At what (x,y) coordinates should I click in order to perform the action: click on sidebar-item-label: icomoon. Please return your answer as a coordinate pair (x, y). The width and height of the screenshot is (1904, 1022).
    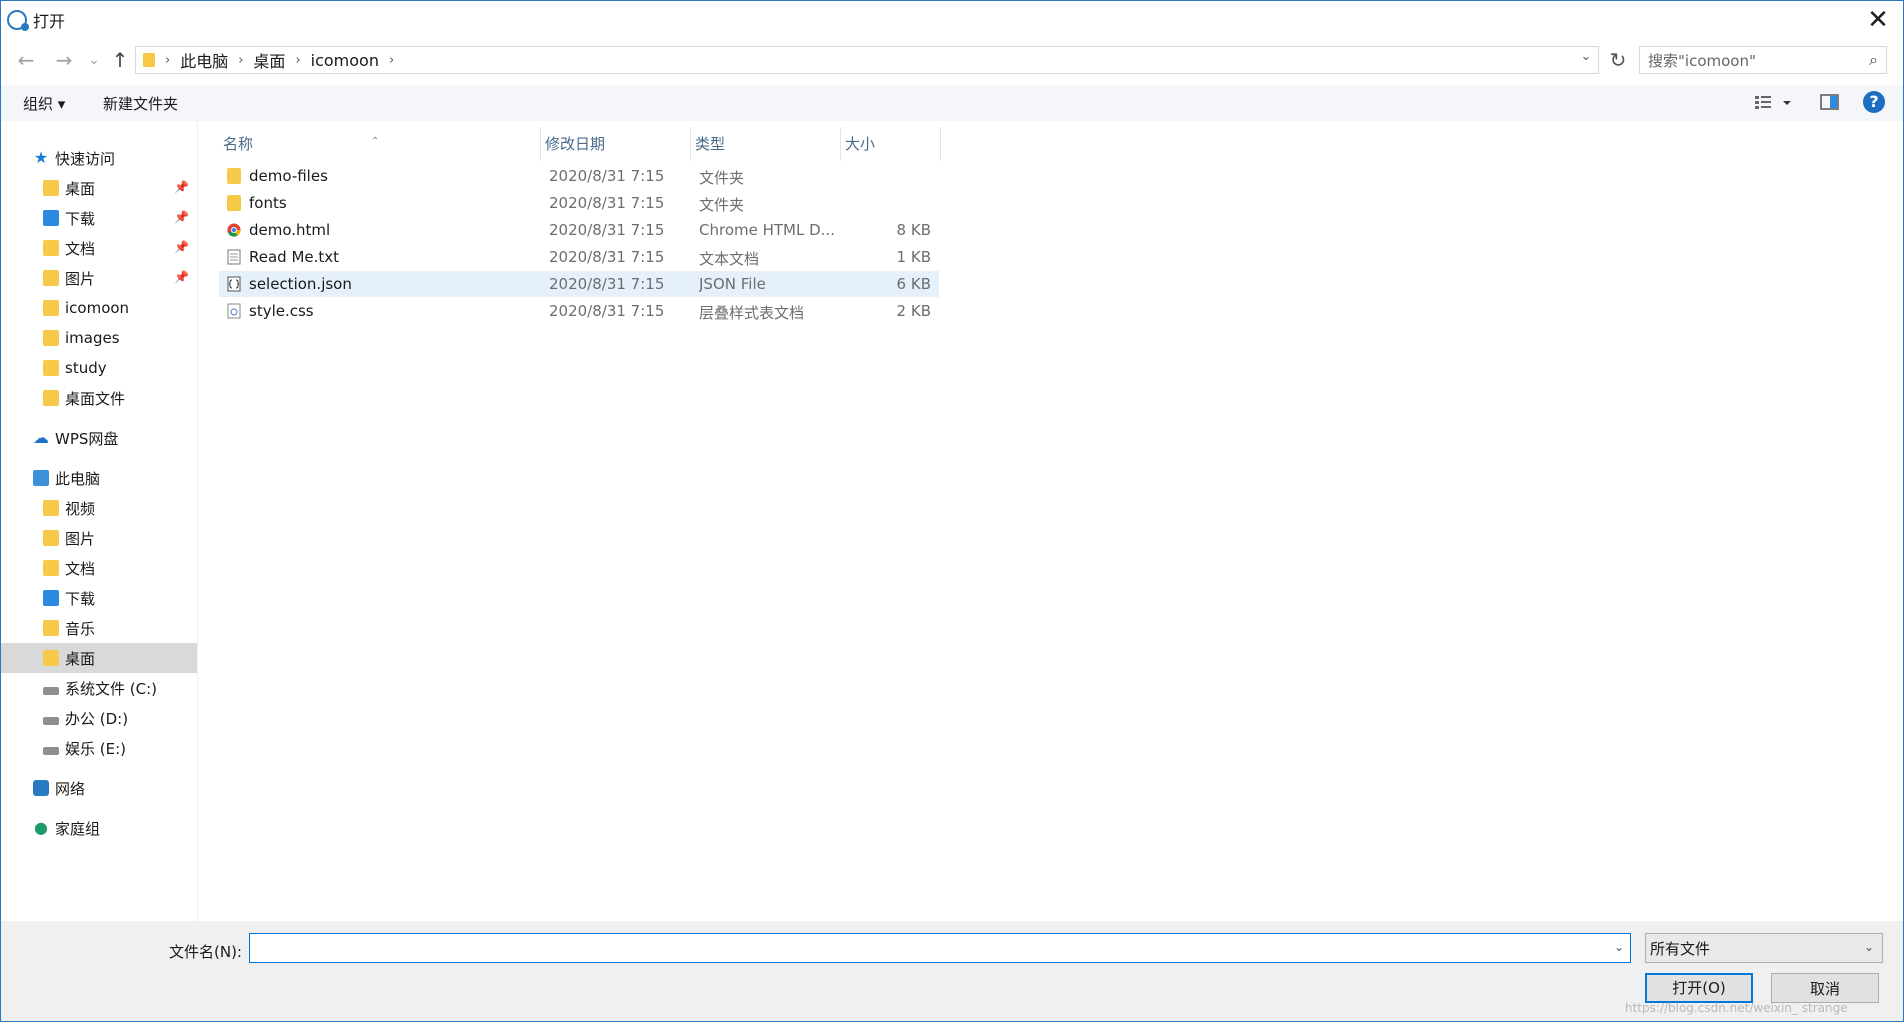
    Looking at the image, I should click on (97, 308).